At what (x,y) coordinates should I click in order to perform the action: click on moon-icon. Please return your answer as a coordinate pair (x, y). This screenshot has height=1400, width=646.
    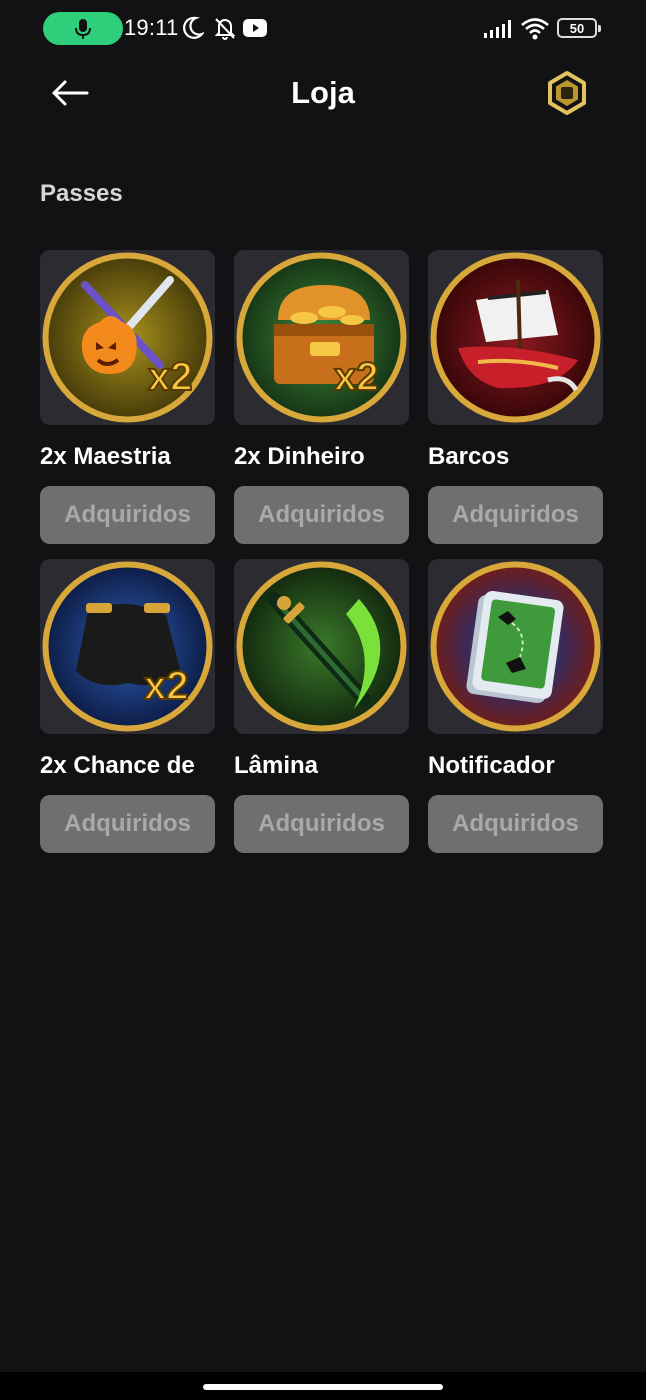
    Looking at the image, I should click on (193, 27).